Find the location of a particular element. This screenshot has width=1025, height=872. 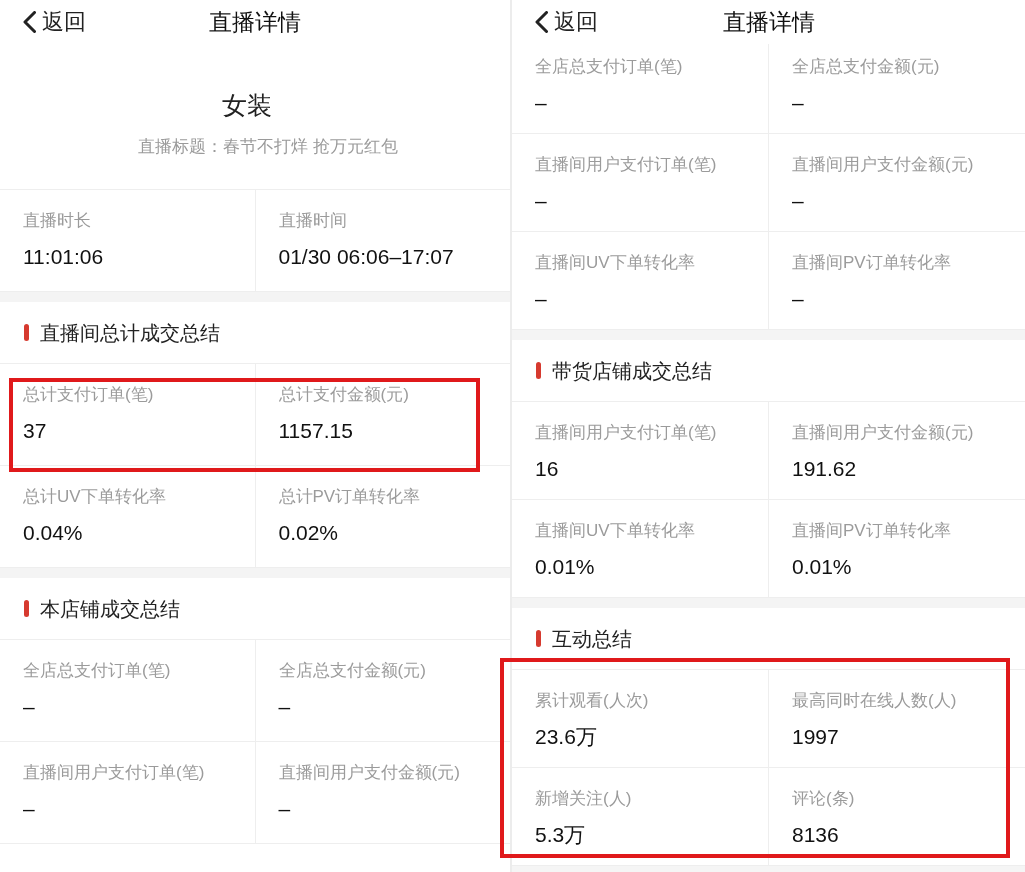

metric-label: 评论(条) is located at coordinates (823, 799).